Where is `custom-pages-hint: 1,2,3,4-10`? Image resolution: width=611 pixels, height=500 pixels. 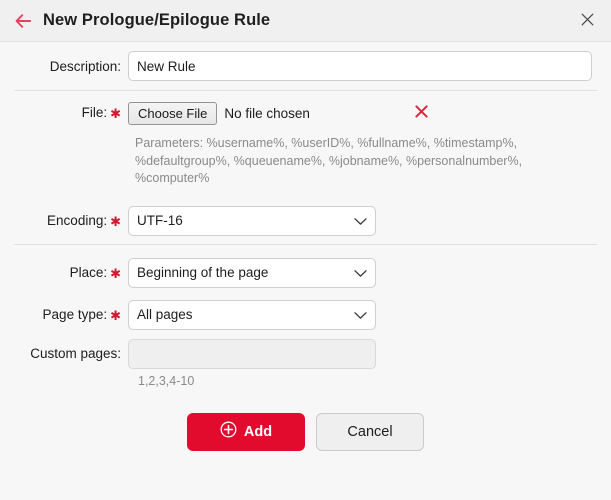
custom-pages-hint: 1,2,3,4-10 is located at coordinates (166, 380).